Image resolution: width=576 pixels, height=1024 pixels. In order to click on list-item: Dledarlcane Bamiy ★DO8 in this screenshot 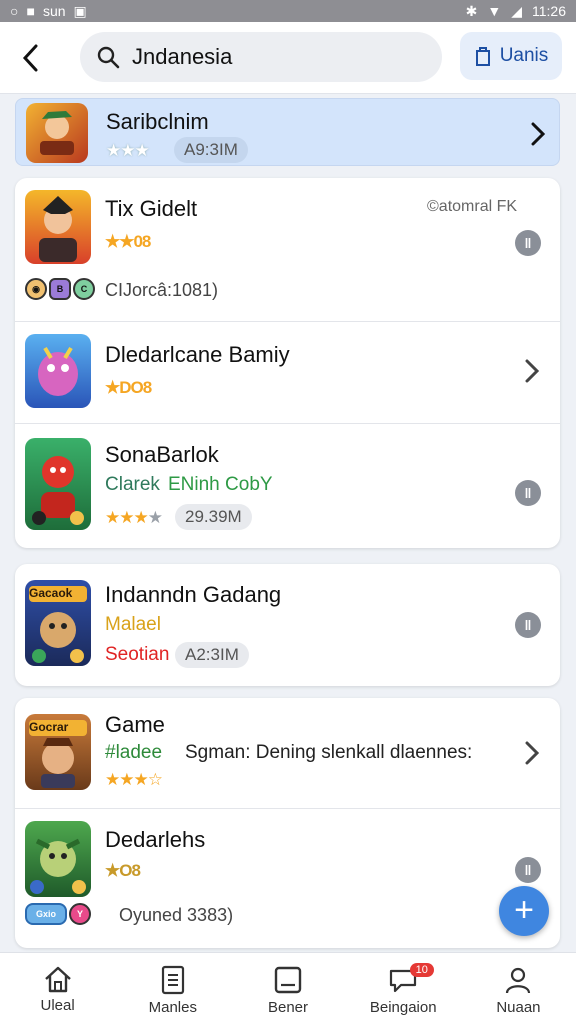, I will do `click(287, 372)`.